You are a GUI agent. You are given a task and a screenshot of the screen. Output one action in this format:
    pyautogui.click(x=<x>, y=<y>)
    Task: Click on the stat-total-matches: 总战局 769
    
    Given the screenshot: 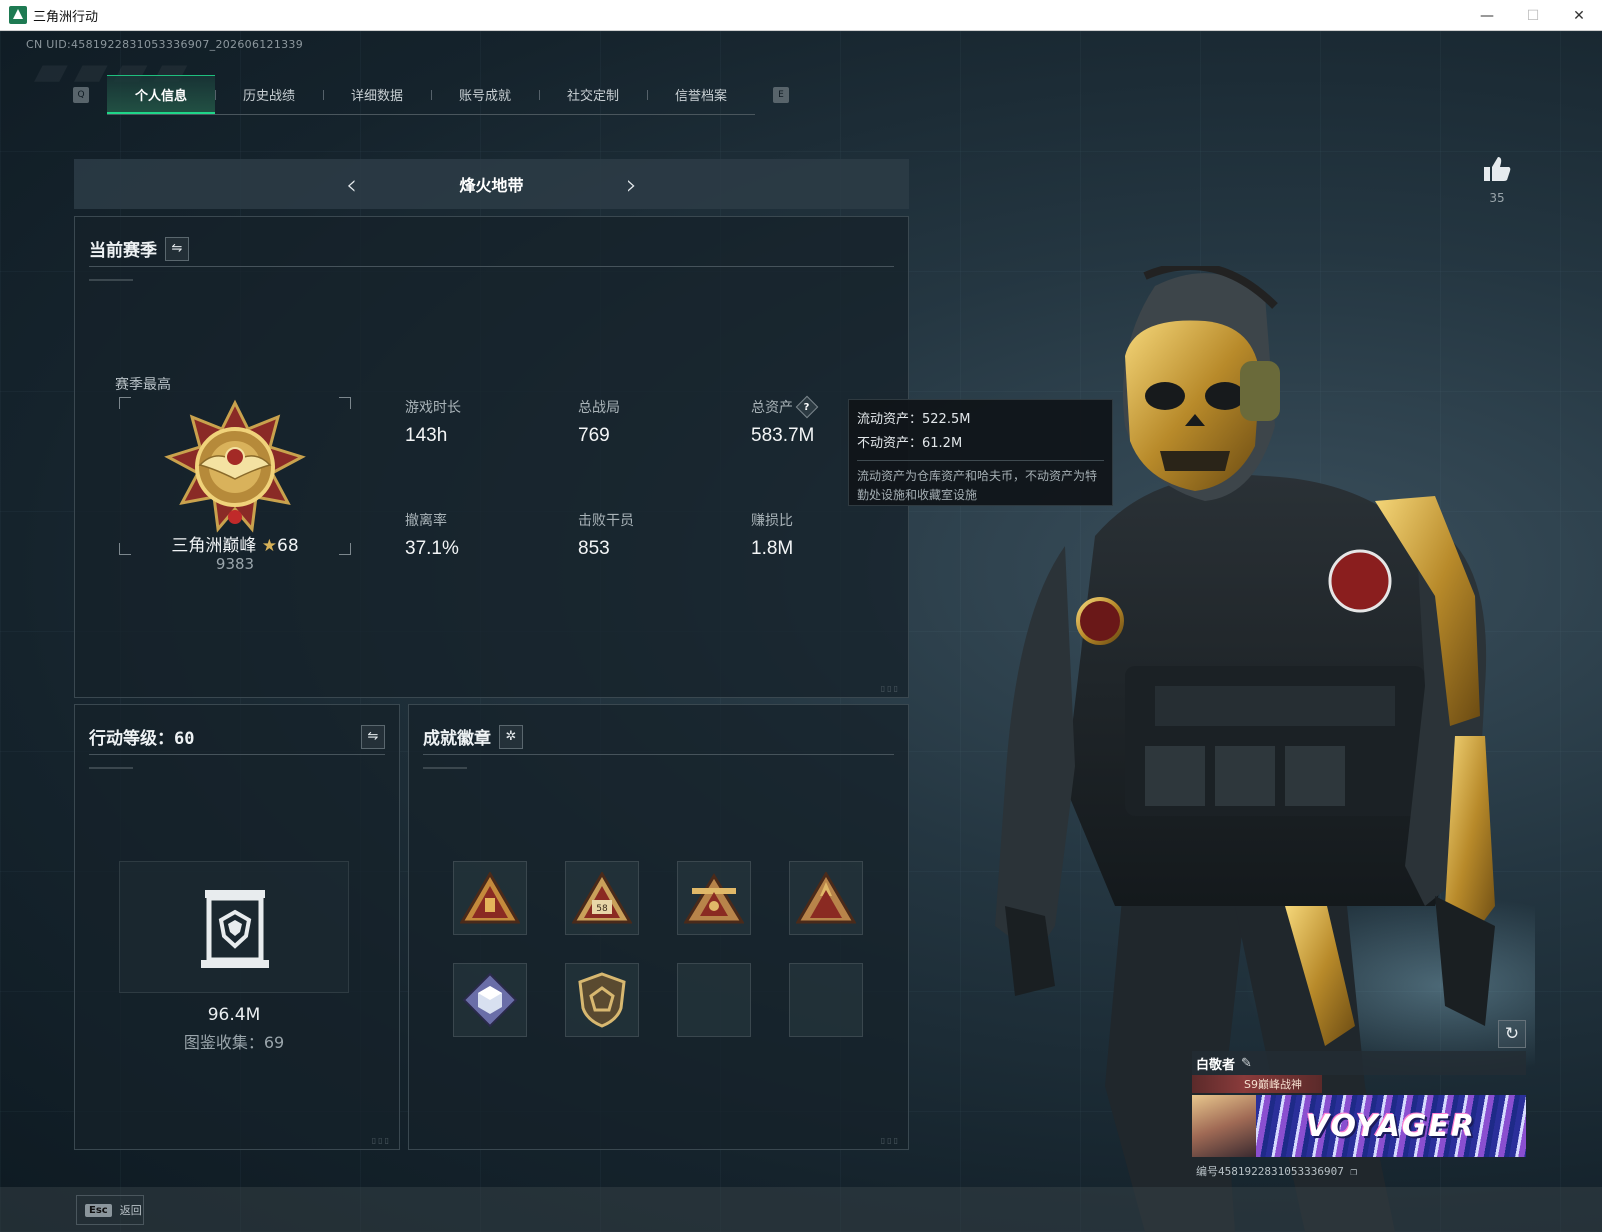 What is the action you would take?
    pyautogui.click(x=653, y=422)
    